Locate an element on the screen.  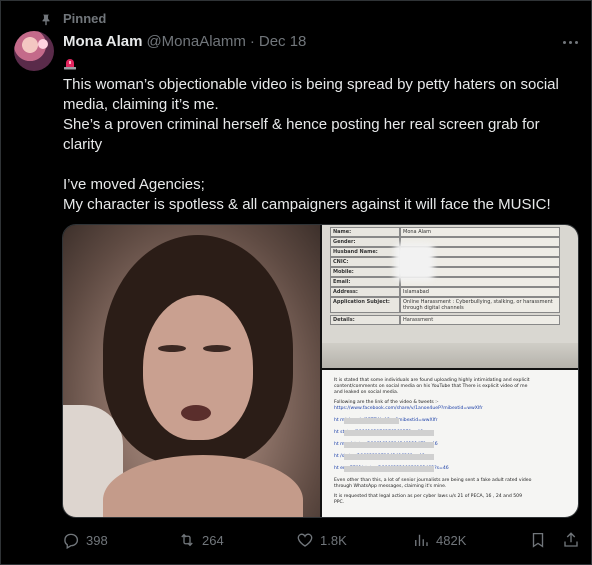
tweet-header: Mona Alam @MonaAlamm · Dec 18 is located at coordinates (184, 41).